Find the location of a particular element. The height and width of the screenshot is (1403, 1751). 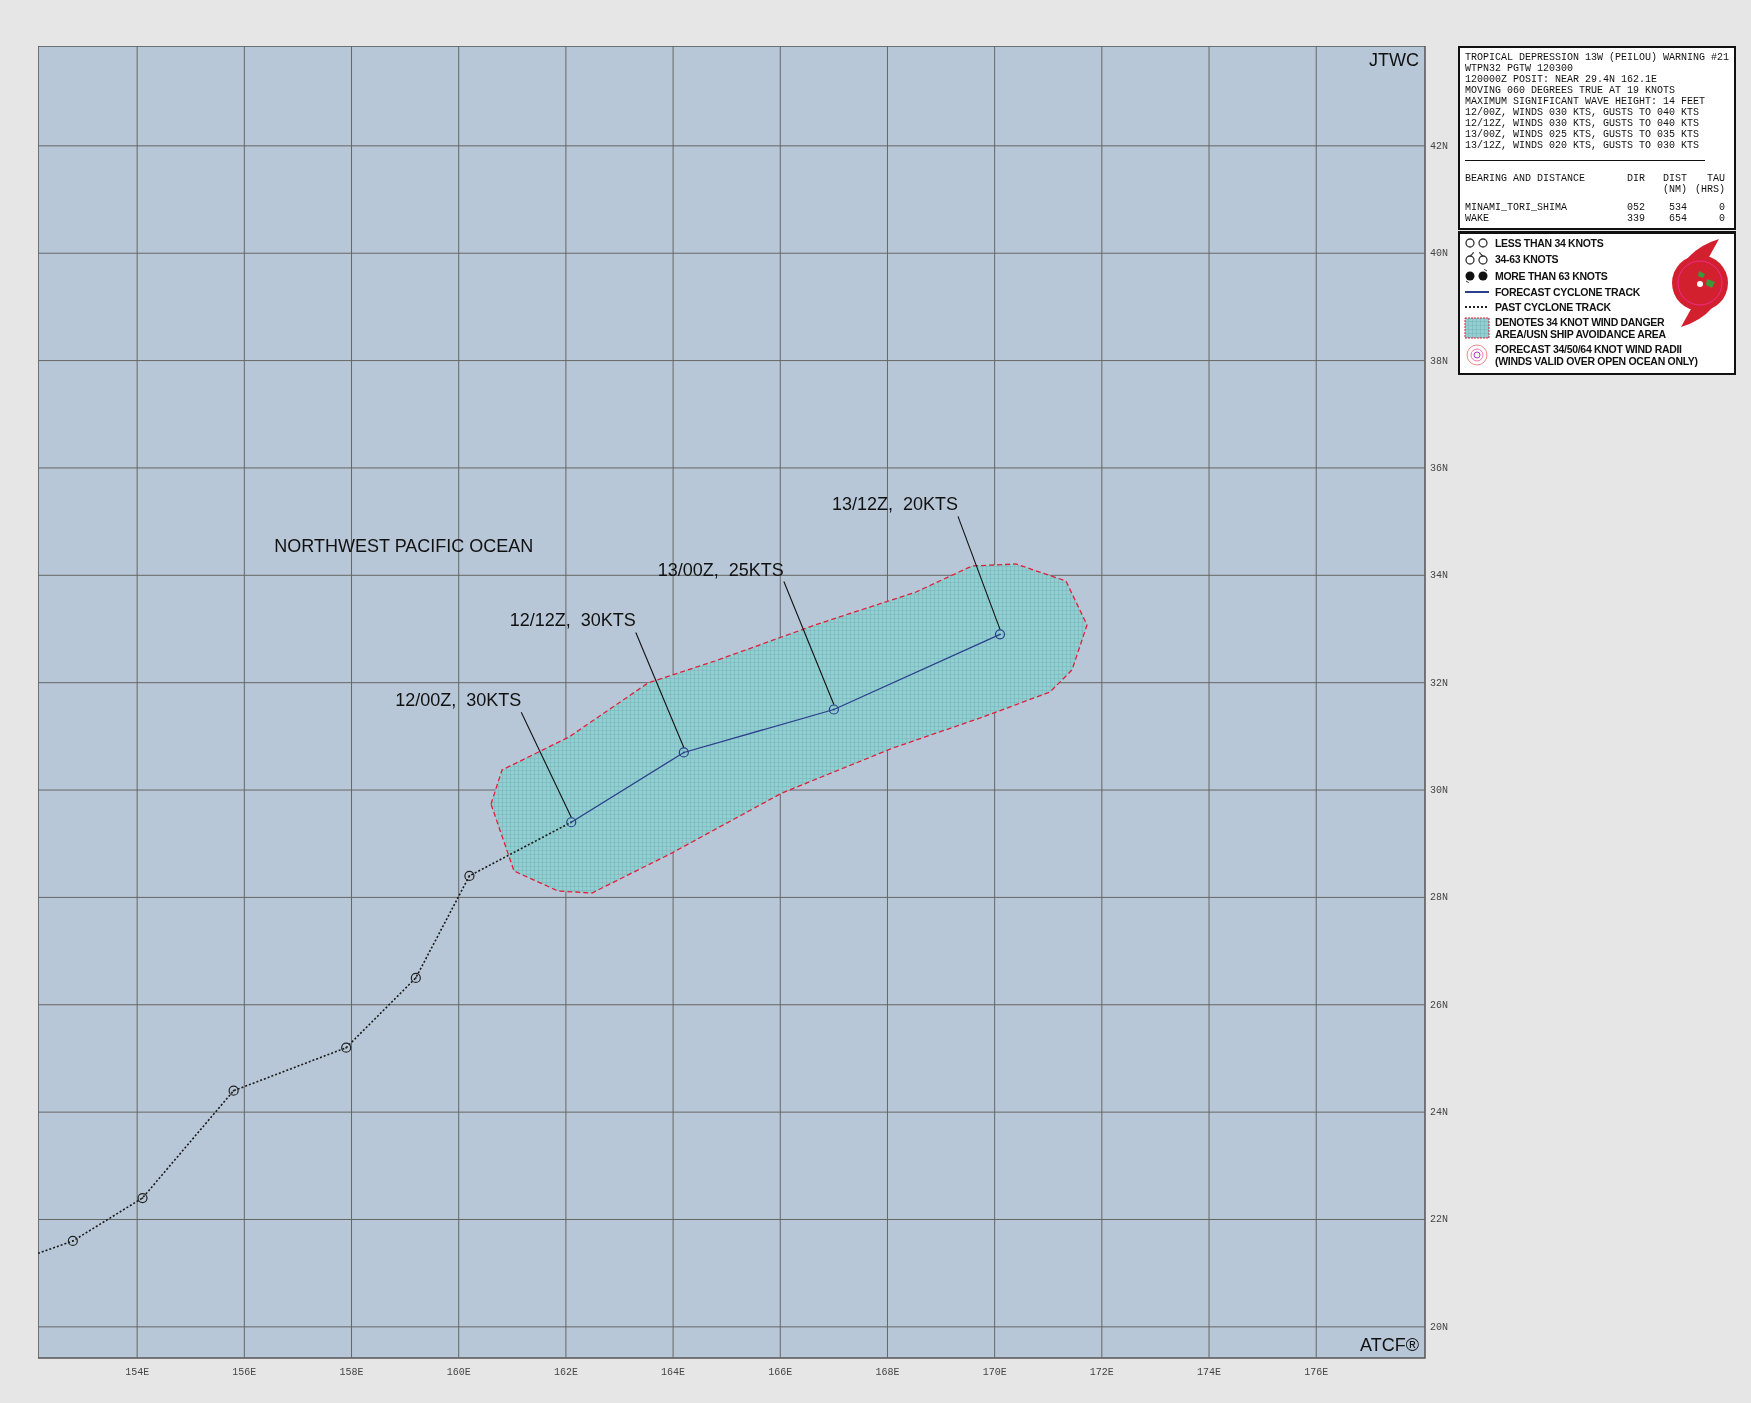

warning-text: 13/00Z, WINDS 025 KTS, GUSTS TO 035 KTS is located at coordinates (1583, 134).